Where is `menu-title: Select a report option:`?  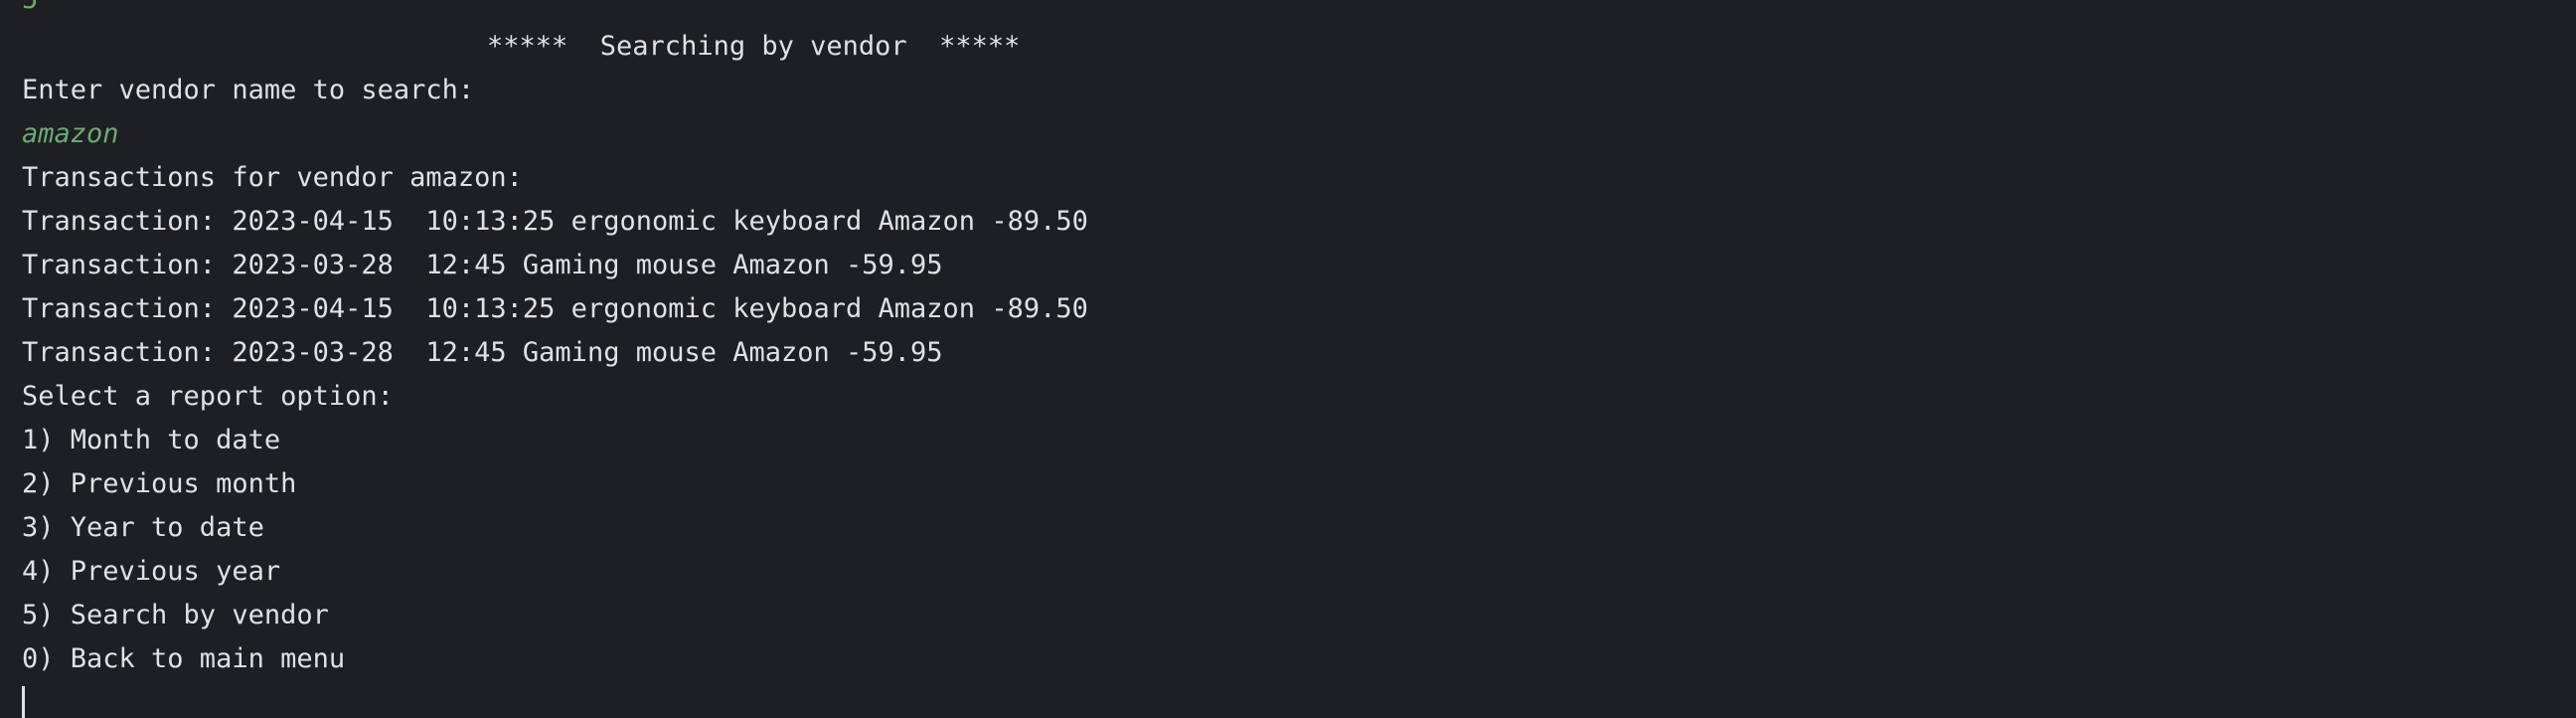
menu-title: Select a report option: is located at coordinates (208, 396).